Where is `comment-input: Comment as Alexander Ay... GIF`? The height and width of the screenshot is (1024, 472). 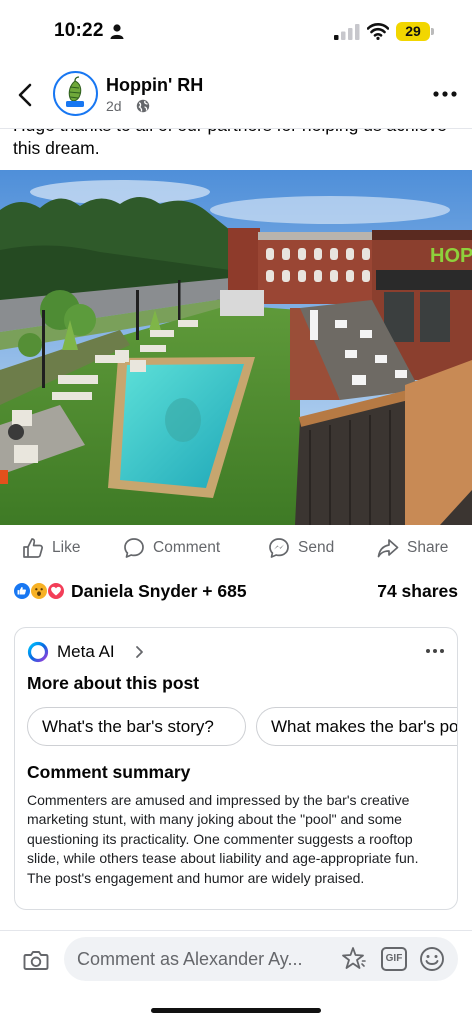 comment-input: Comment as Alexander Ay... GIF is located at coordinates (261, 959).